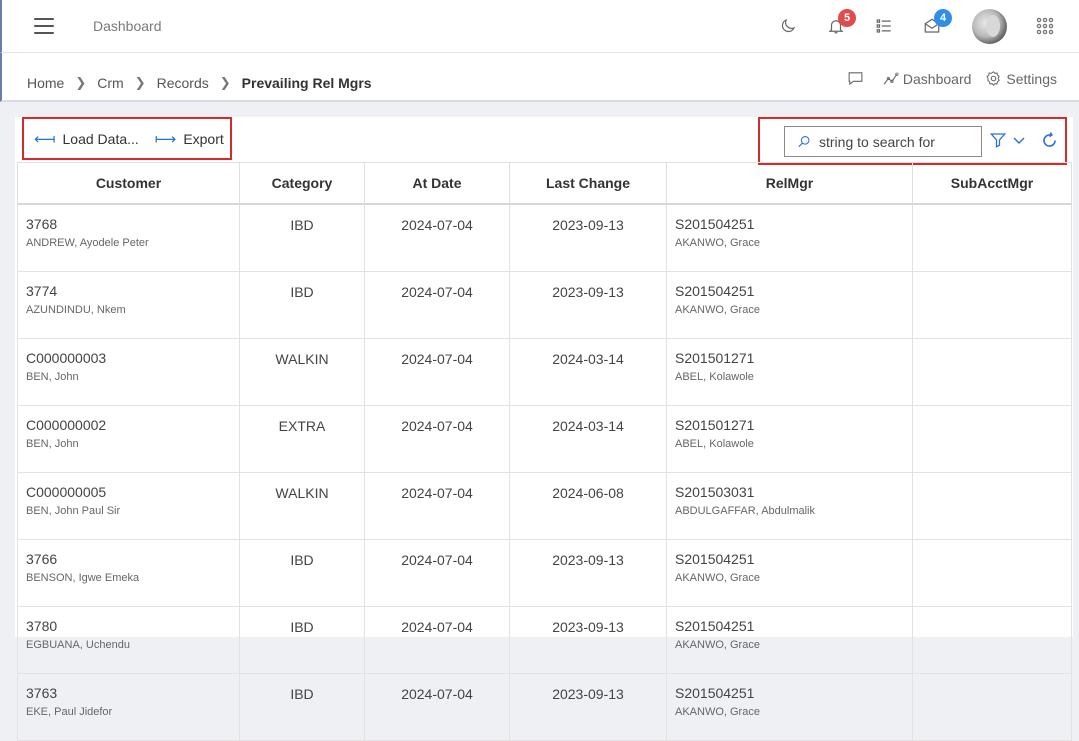 This screenshot has height=741, width=1079. I want to click on category-cell: WALKIN, so click(302, 372).